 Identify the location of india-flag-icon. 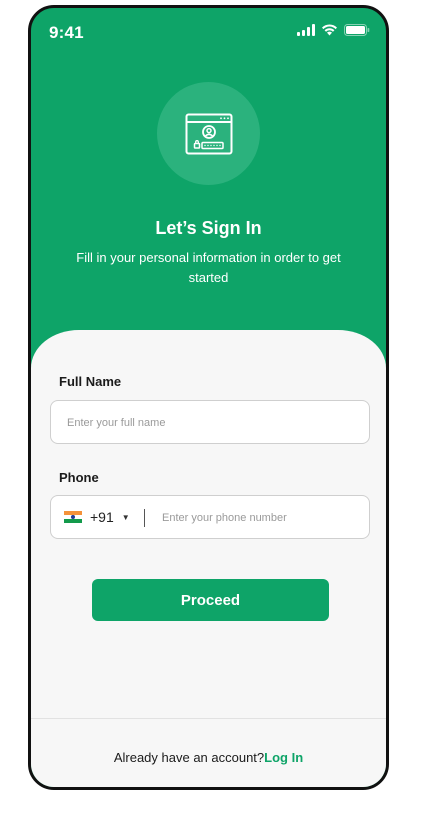
(73, 517).